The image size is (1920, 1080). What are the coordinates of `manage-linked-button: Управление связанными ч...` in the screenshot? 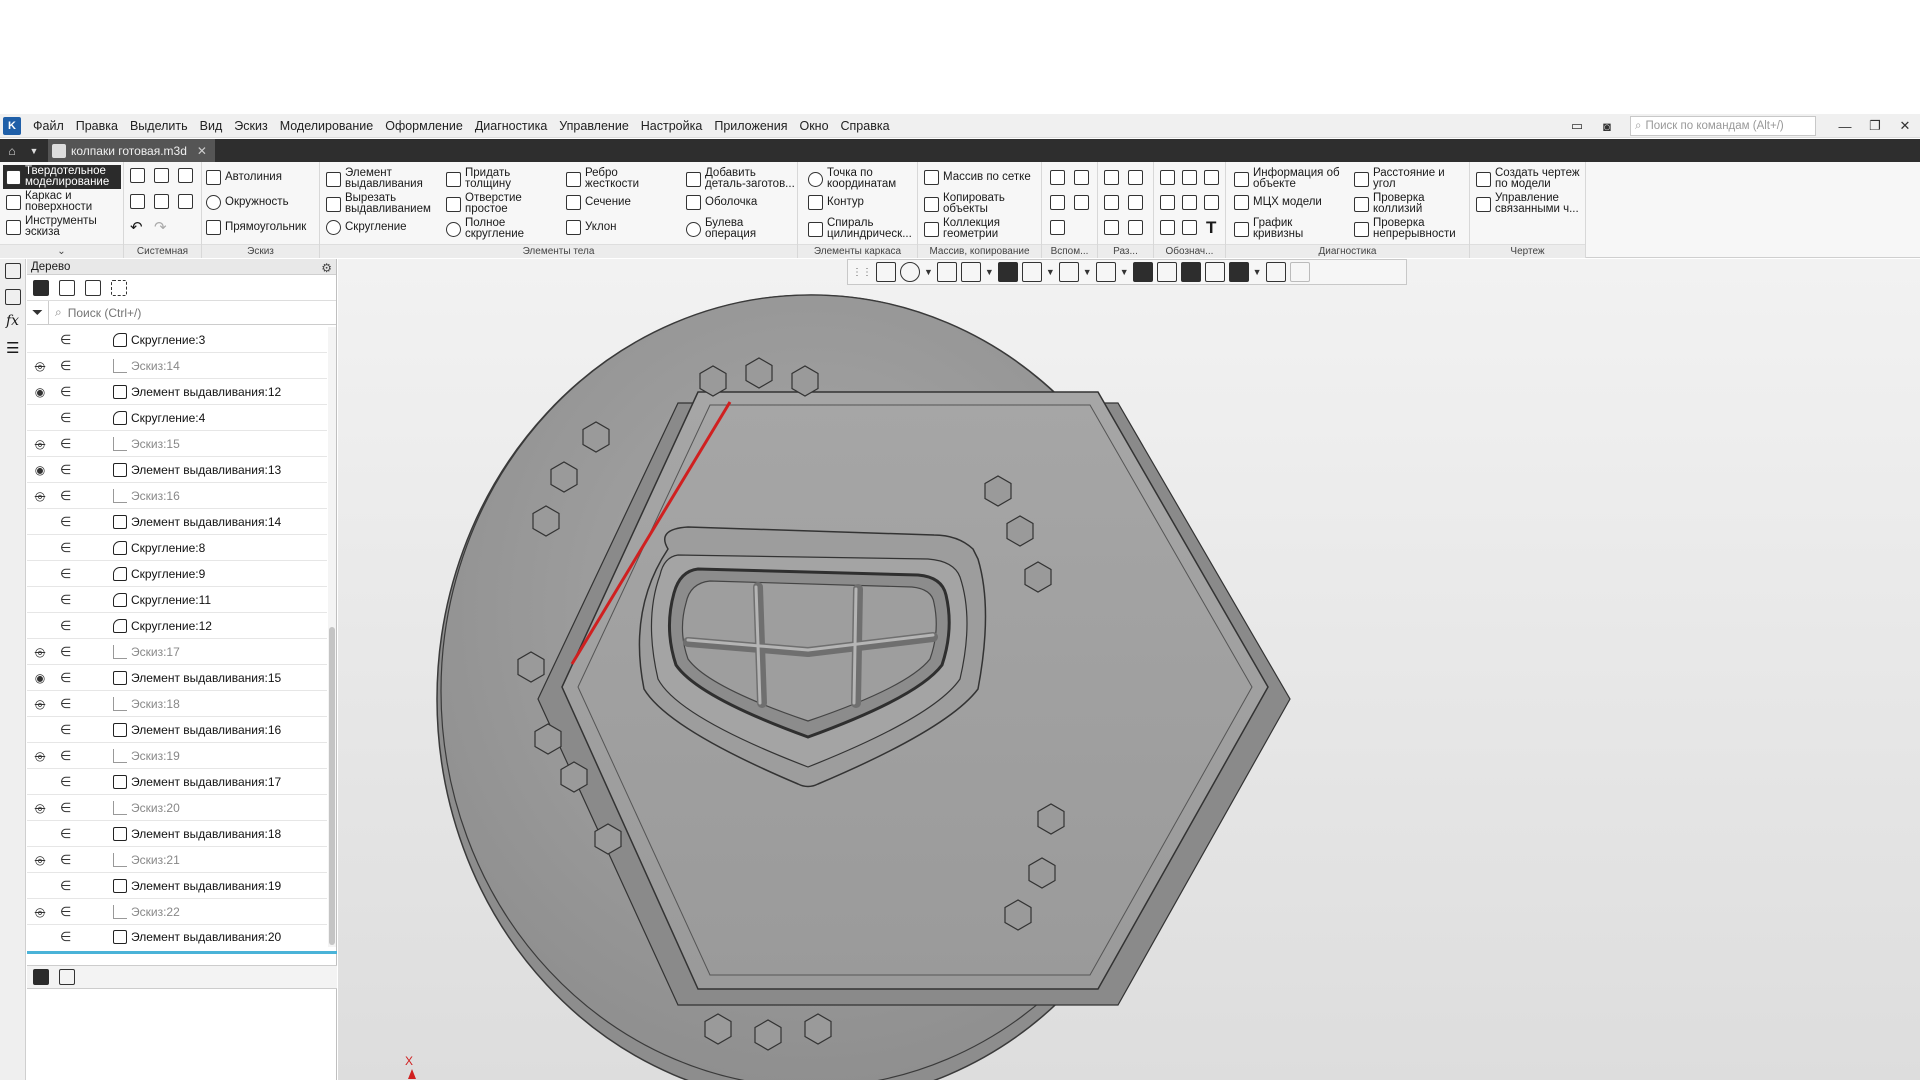 It's located at (1527, 203).